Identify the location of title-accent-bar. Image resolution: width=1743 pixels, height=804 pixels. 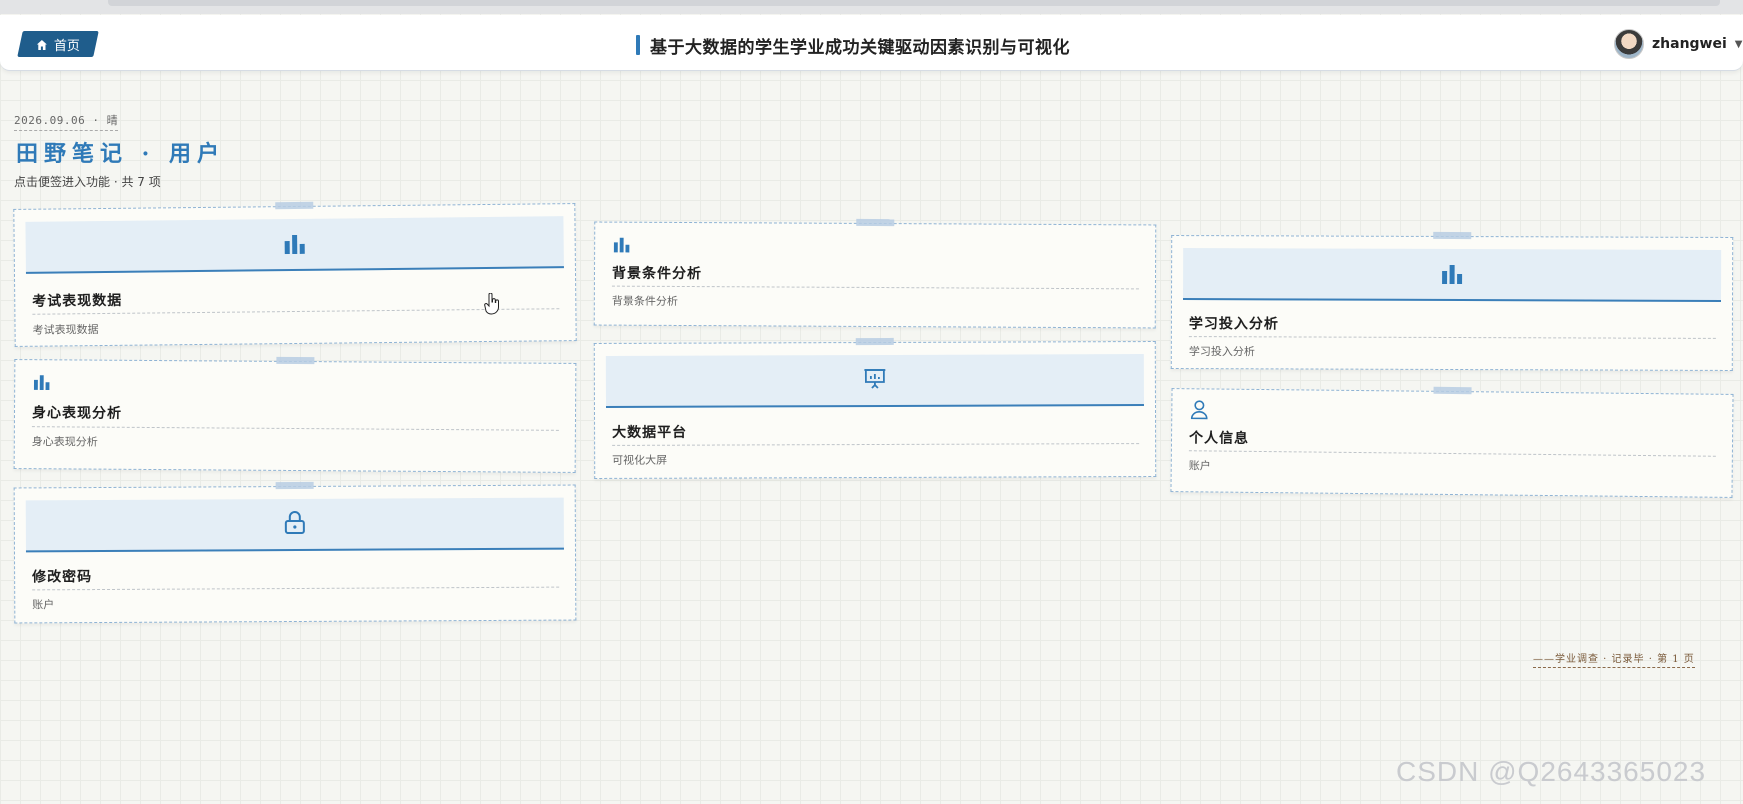
(638, 45).